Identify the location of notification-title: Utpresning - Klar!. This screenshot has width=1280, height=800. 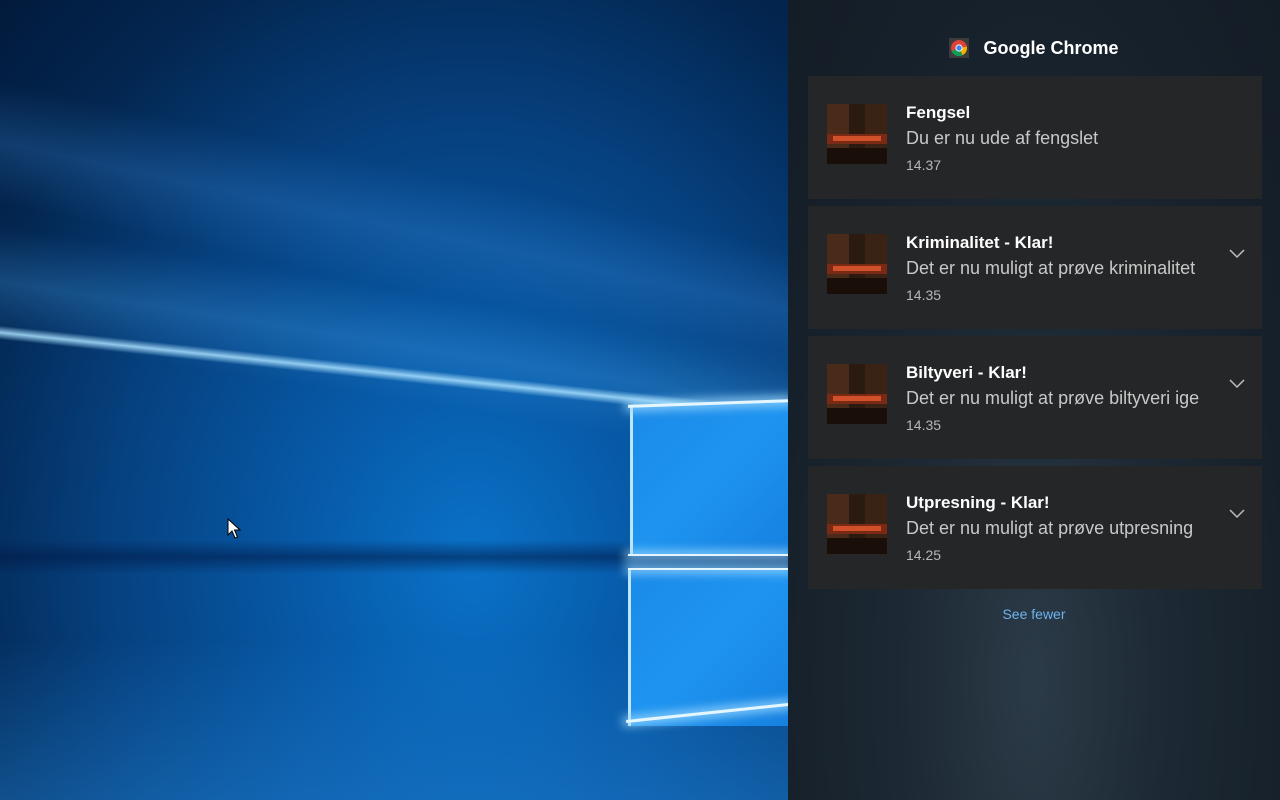
(978, 502).